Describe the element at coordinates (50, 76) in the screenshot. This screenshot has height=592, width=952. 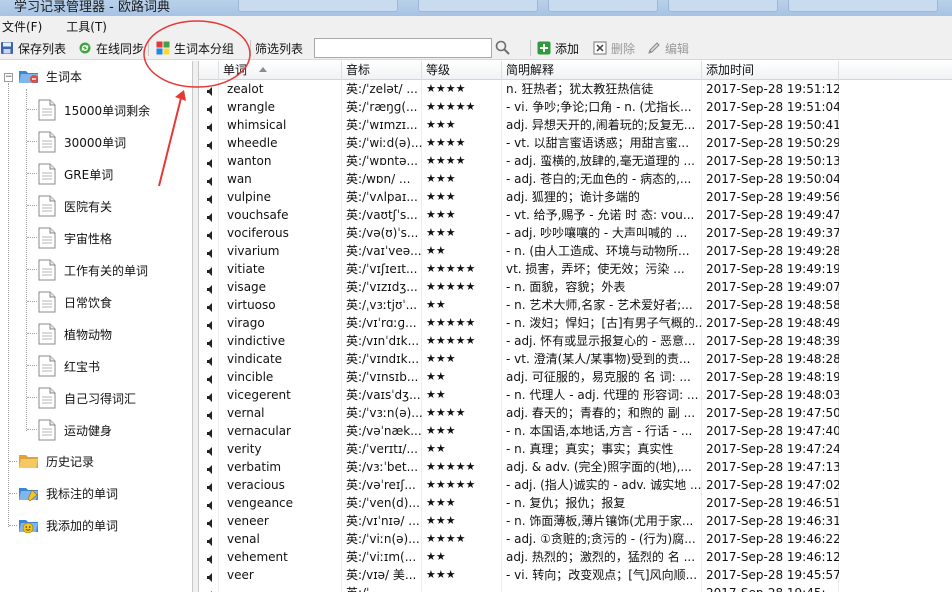
I see `tree-node-word-book: 生词本` at that location.